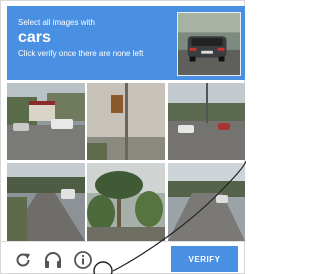 The image size is (320, 274). What do you see at coordinates (123, 257) in the screenshot?
I see `captcha-footer: VERIFY` at bounding box center [123, 257].